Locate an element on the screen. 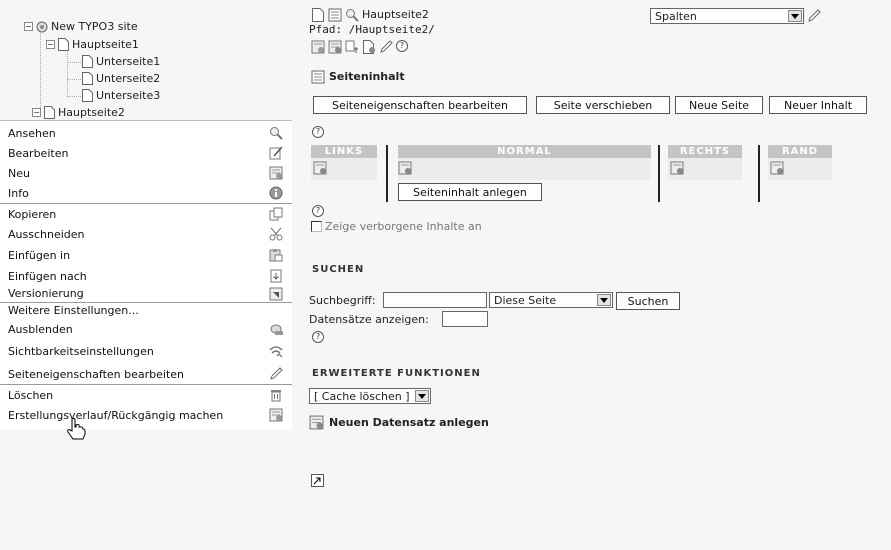 This screenshot has height=550, width=891. search-scope-select: Diese Seite is located at coordinates (551, 300).